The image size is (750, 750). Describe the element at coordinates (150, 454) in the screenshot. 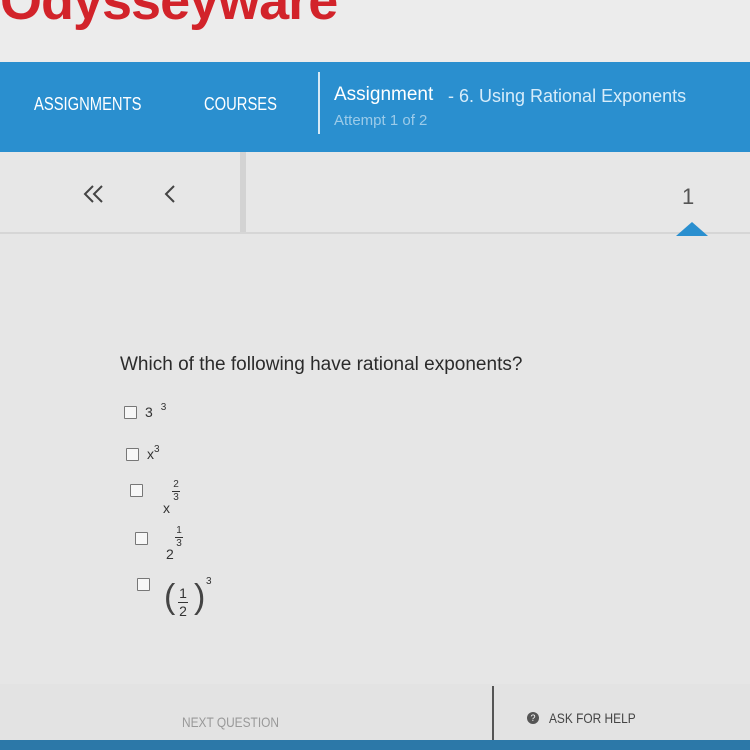

I see `choice-2-base: x` at that location.